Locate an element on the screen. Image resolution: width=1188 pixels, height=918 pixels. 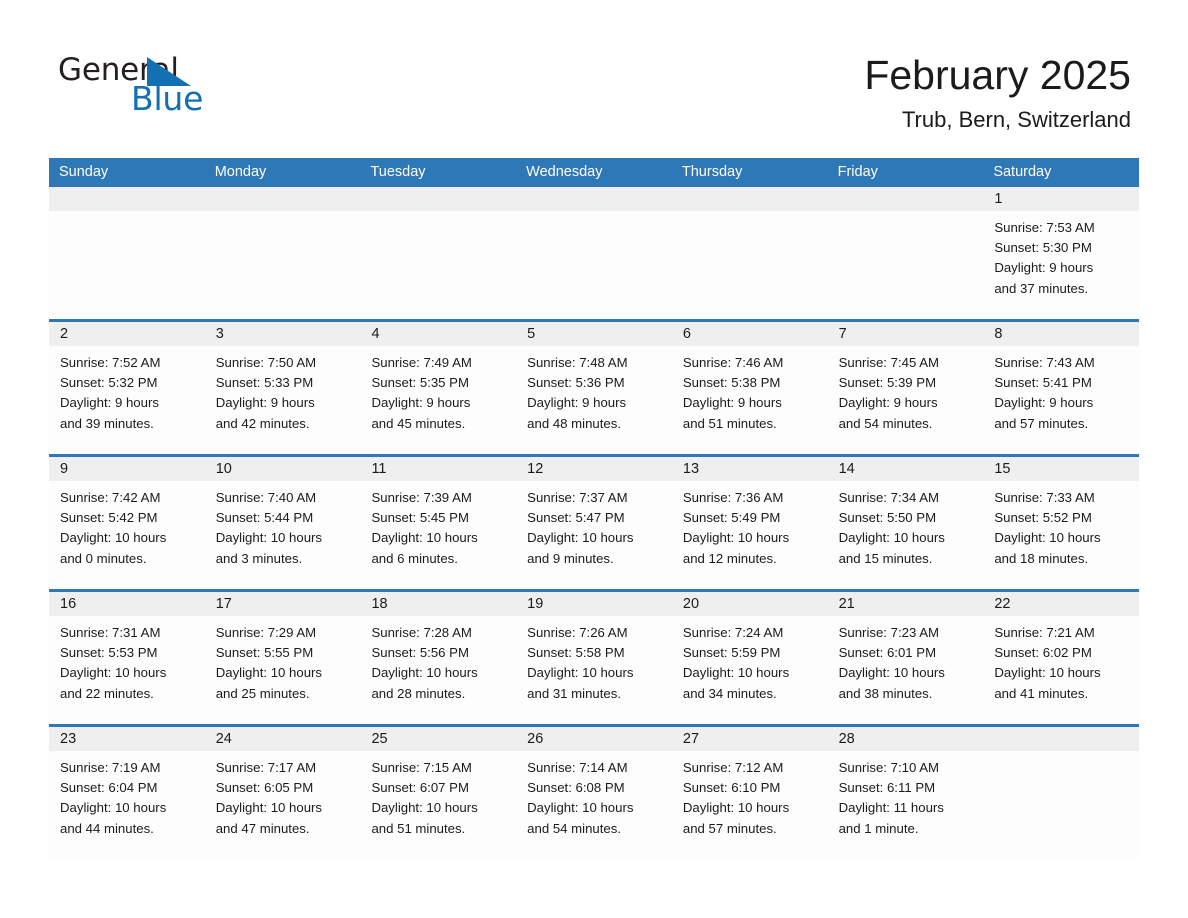
day-detail-line: Sunrise: 7:39 AM is located at coordinates (421, 497).